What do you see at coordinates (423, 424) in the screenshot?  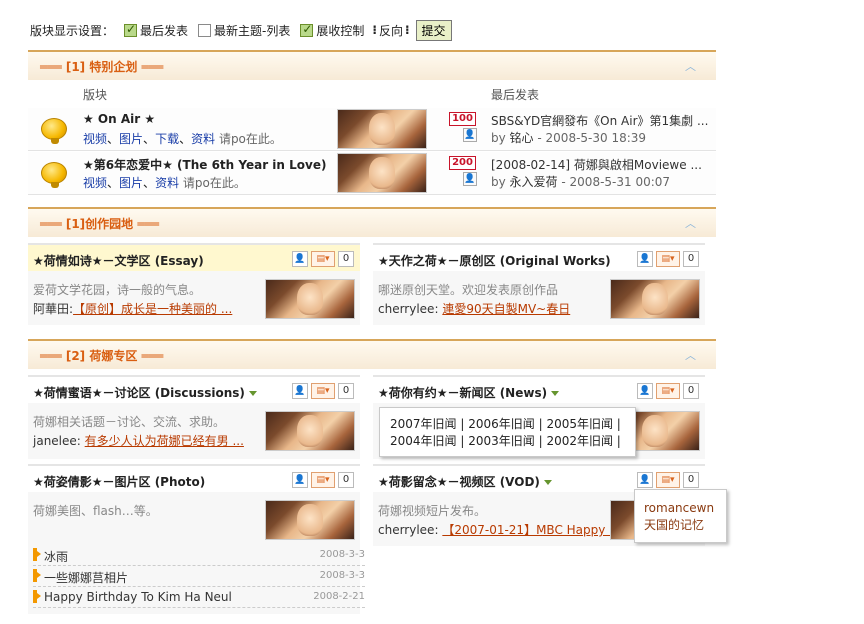 I see `news-archive-link: 2007年旧闻` at bounding box center [423, 424].